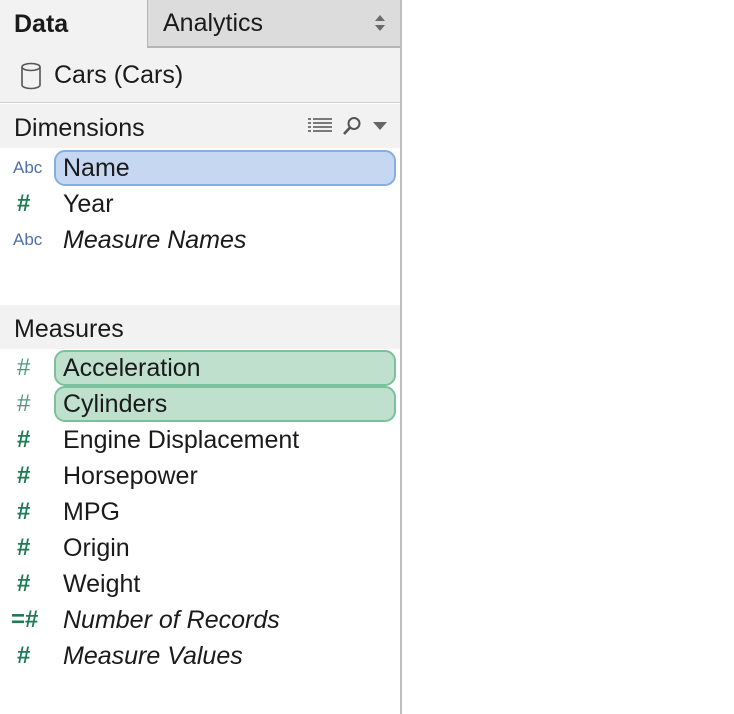 The height and width of the screenshot is (714, 734). I want to click on measures-header: Measures, so click(200, 327).